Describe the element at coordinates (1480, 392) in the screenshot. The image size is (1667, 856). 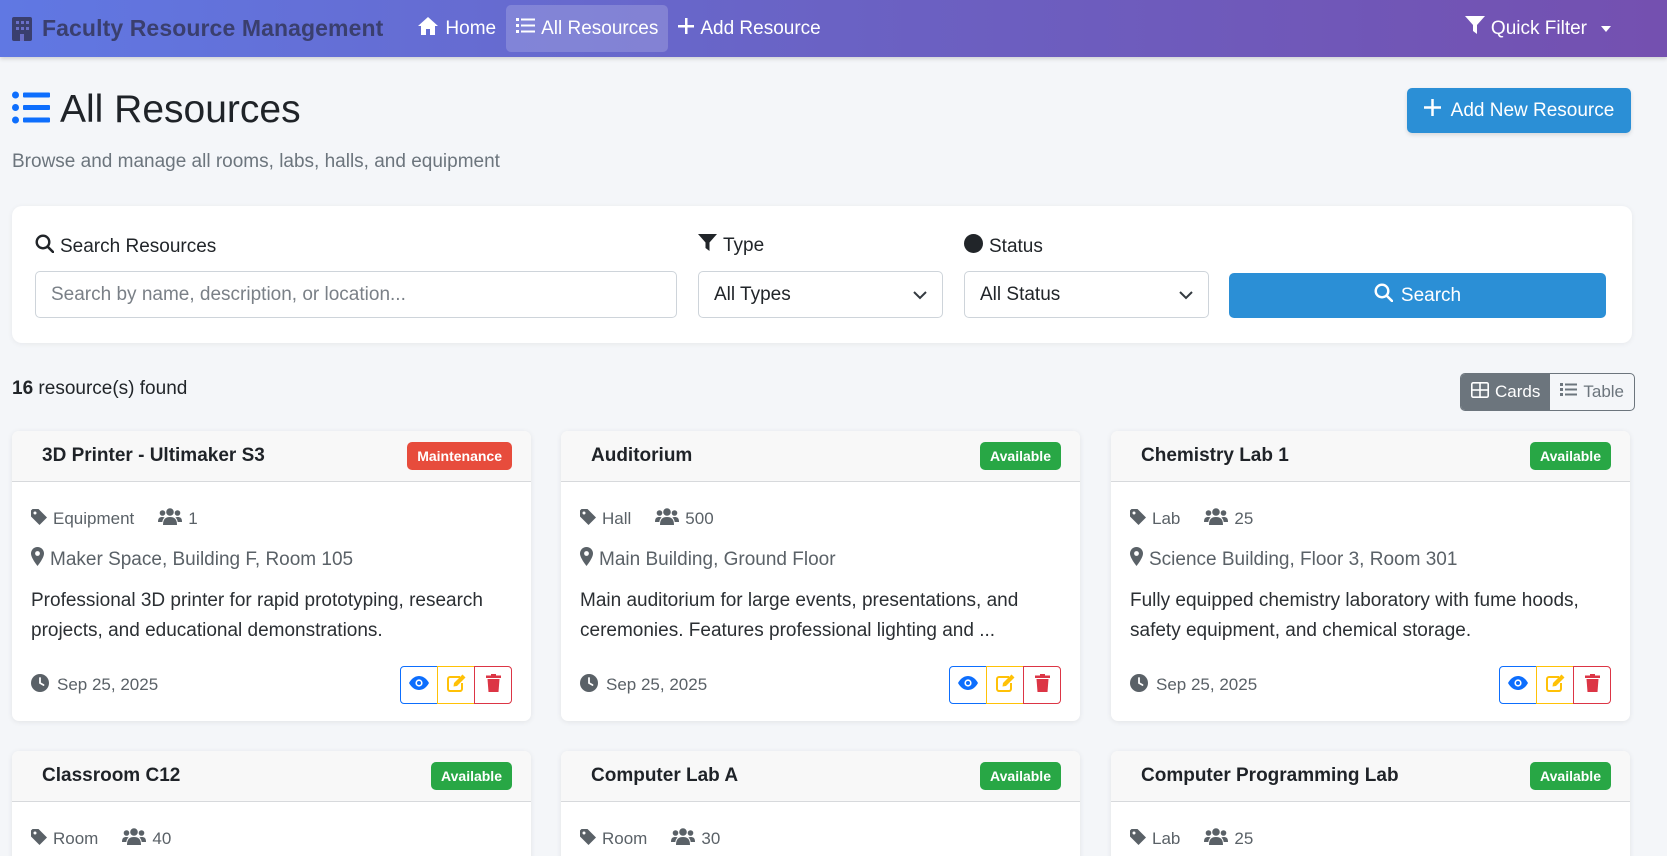
I see `grid-icon` at that location.